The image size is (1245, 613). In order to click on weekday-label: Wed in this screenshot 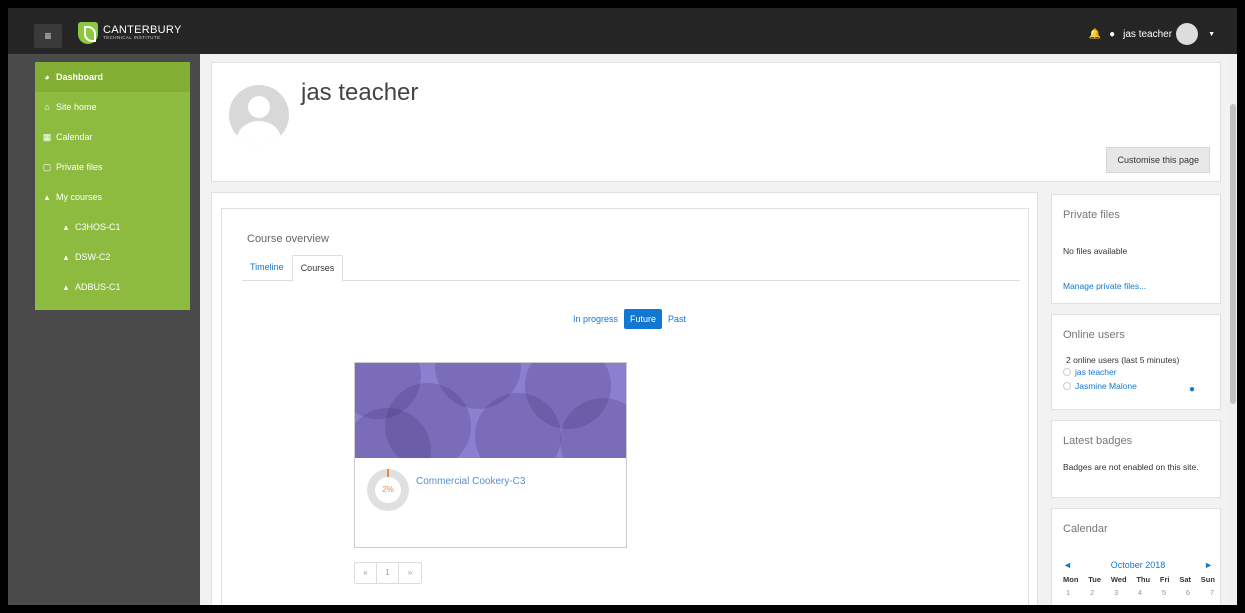, I will do `click(1118, 579)`.